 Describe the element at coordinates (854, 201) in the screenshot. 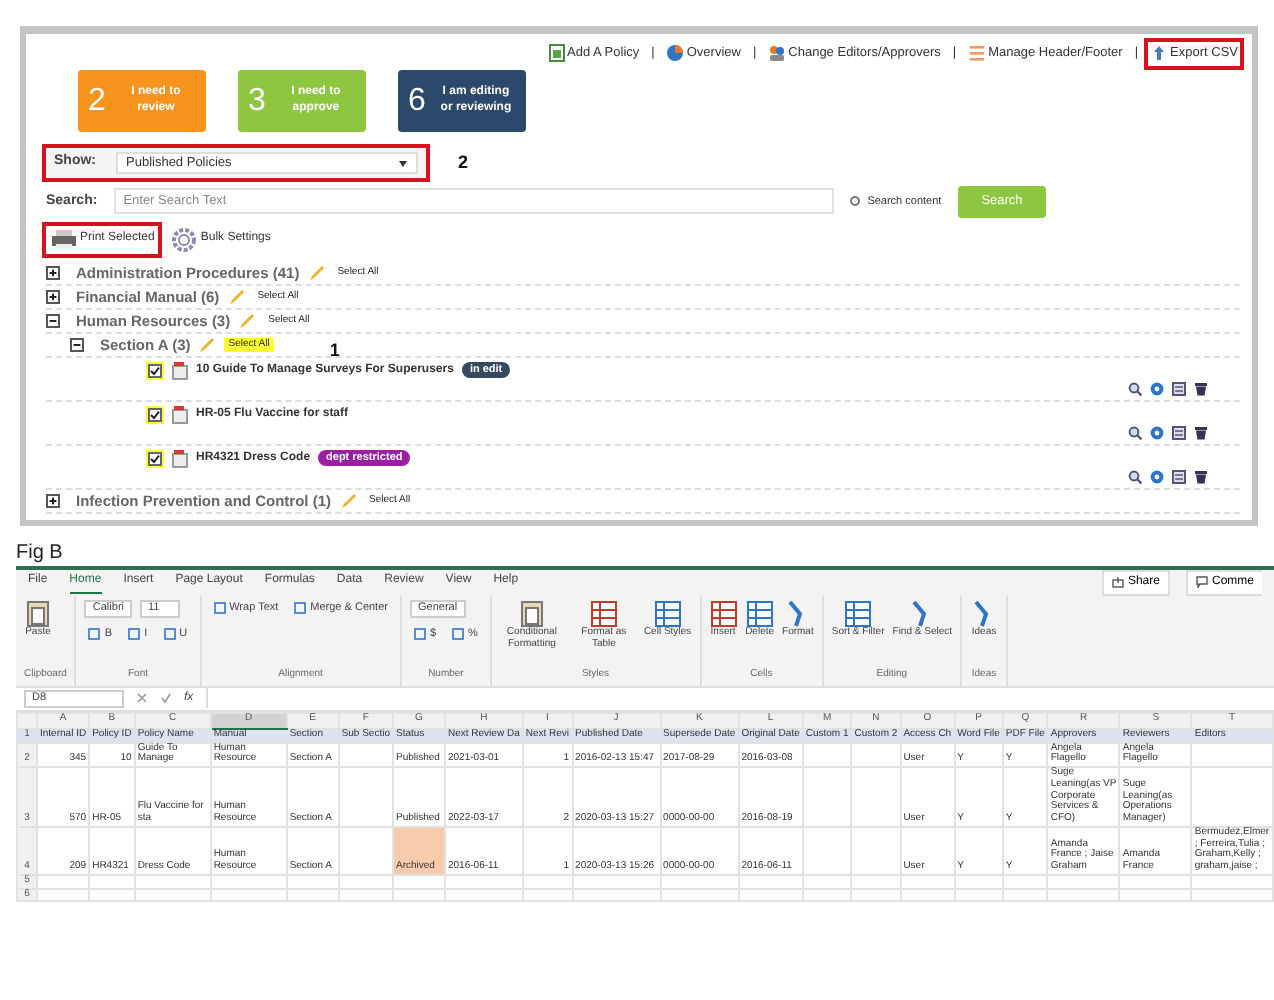

I see `search-content-checkbox` at that location.